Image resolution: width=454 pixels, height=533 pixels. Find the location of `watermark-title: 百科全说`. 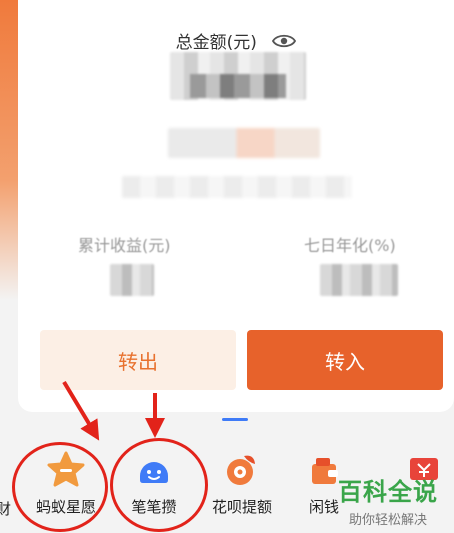

watermark-title: 百科全说 is located at coordinates (388, 492).